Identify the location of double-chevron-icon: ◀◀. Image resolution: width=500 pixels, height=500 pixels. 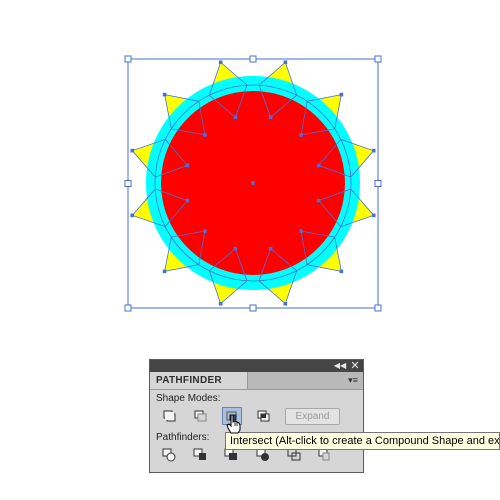
(340, 366).